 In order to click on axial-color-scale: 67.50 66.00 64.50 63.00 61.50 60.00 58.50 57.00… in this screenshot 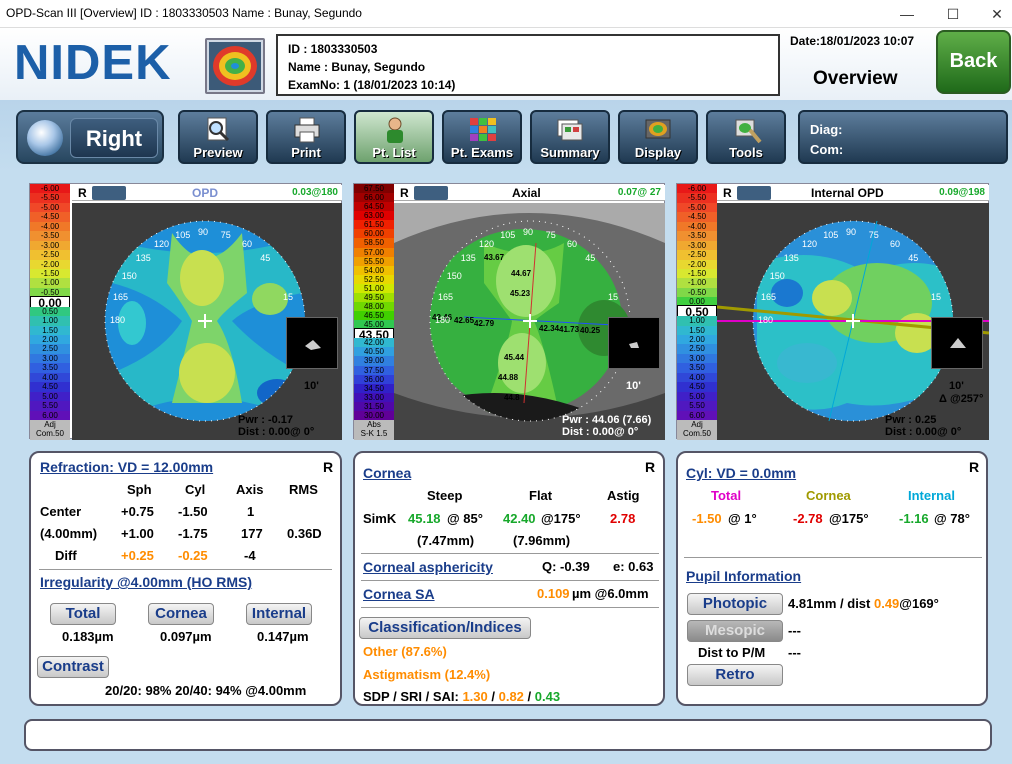, I will do `click(374, 312)`.